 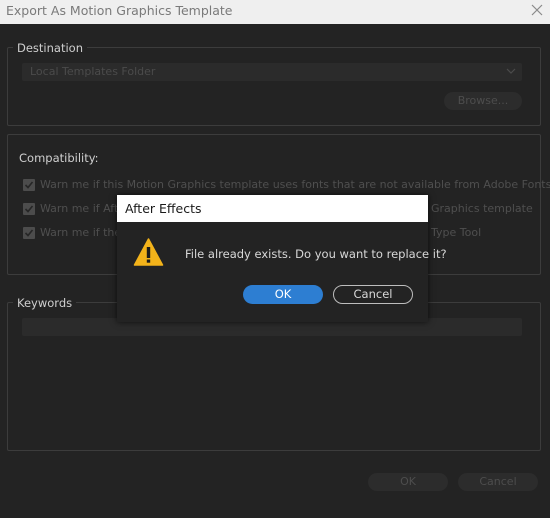 I want to click on compat-option-3-label-tail: Type Tool, so click(x=456, y=232).